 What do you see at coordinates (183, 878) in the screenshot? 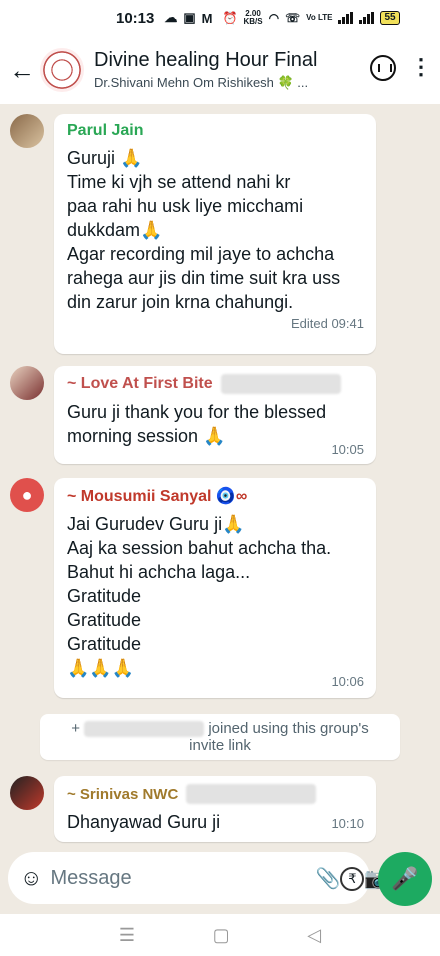
I see `message-input` at bounding box center [183, 878].